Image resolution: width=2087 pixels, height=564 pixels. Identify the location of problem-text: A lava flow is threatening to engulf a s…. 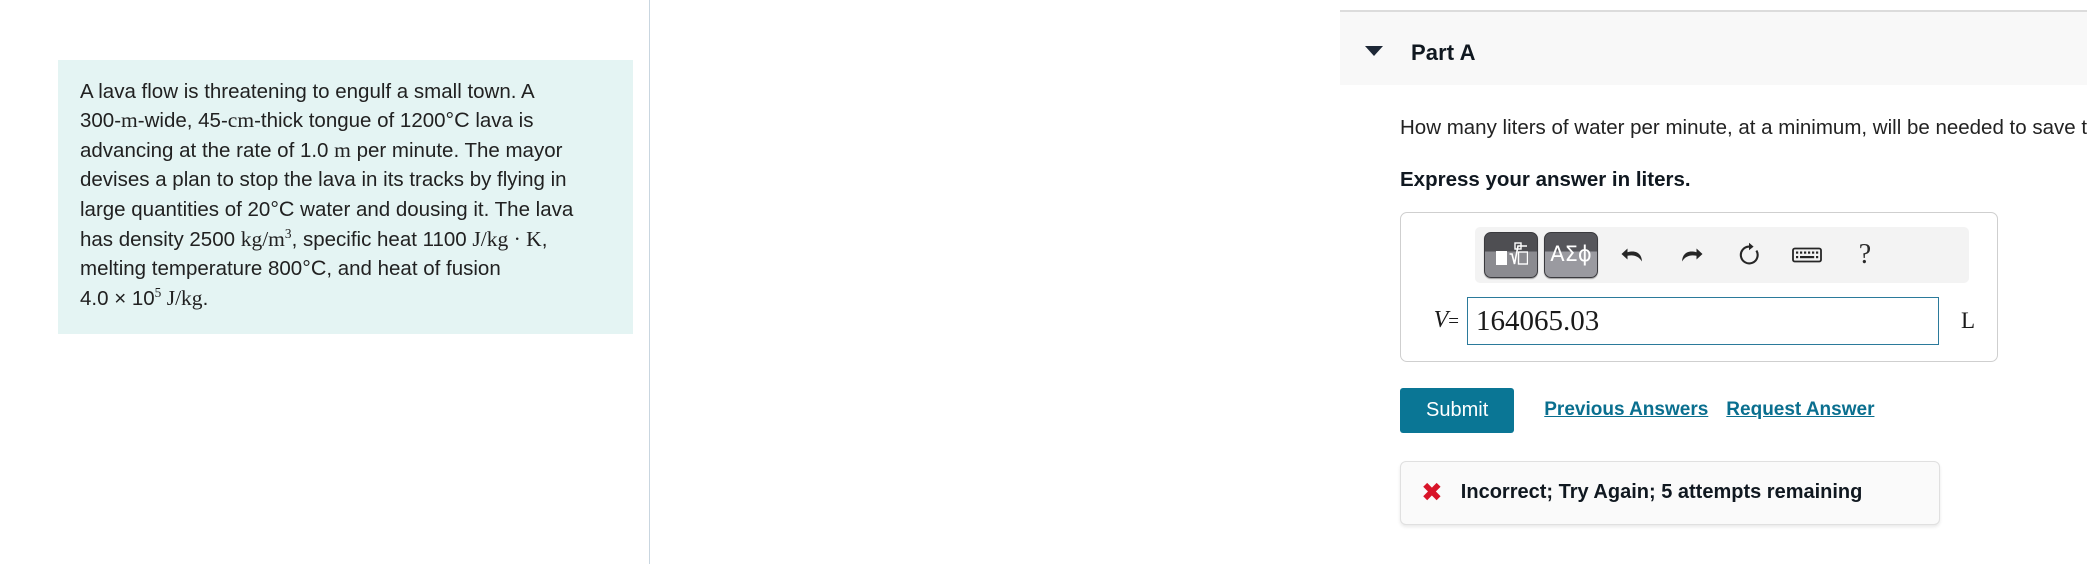
(345, 196).